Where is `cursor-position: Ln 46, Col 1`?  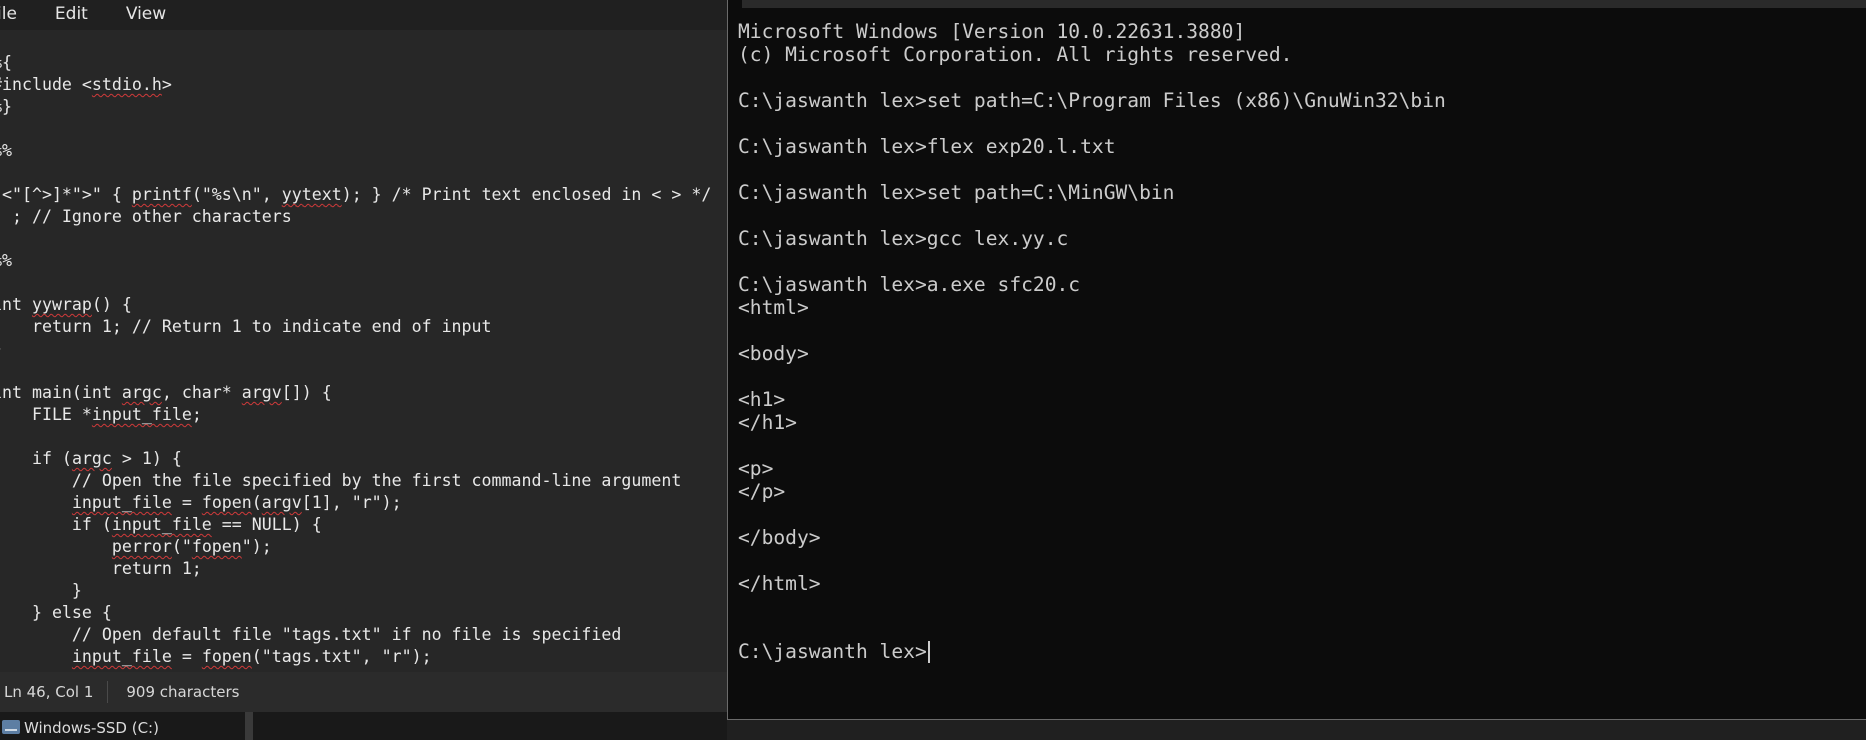
cursor-position: Ln 46, Col 1 is located at coordinates (49, 692).